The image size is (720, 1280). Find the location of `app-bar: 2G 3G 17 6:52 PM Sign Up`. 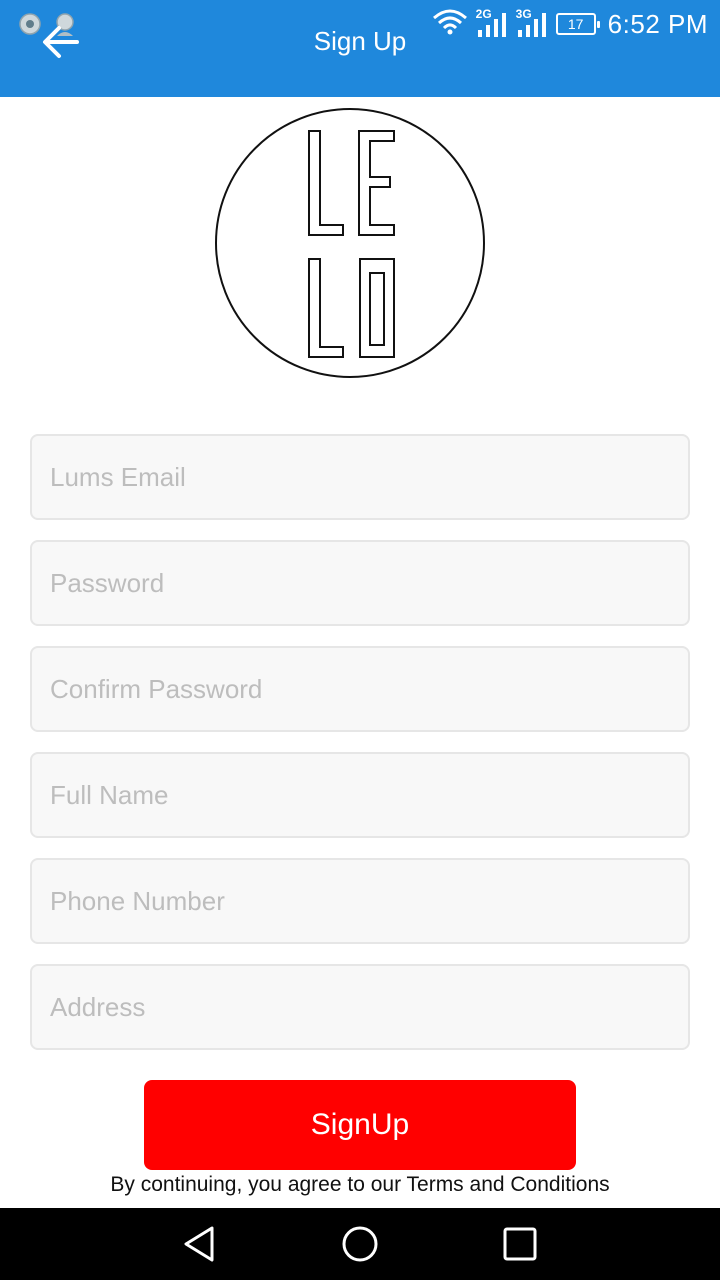

app-bar: 2G 3G 17 6:52 PM Sign Up is located at coordinates (360, 48).